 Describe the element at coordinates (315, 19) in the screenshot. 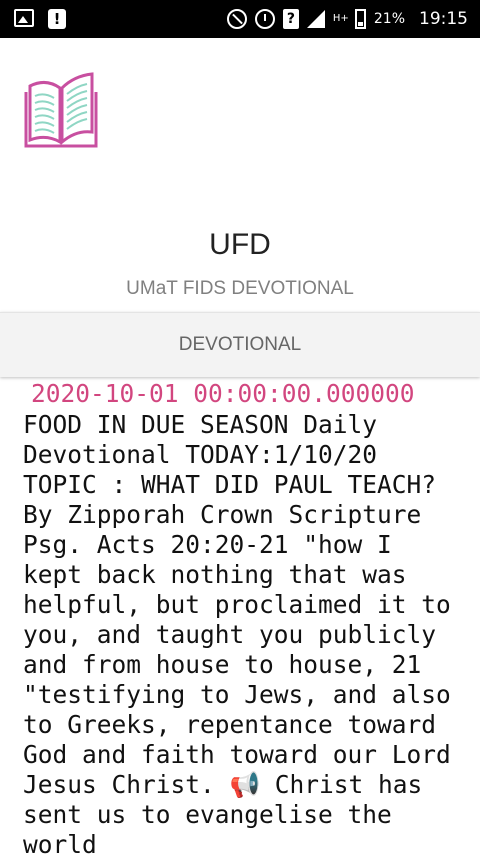

I see `signal-icon` at that location.